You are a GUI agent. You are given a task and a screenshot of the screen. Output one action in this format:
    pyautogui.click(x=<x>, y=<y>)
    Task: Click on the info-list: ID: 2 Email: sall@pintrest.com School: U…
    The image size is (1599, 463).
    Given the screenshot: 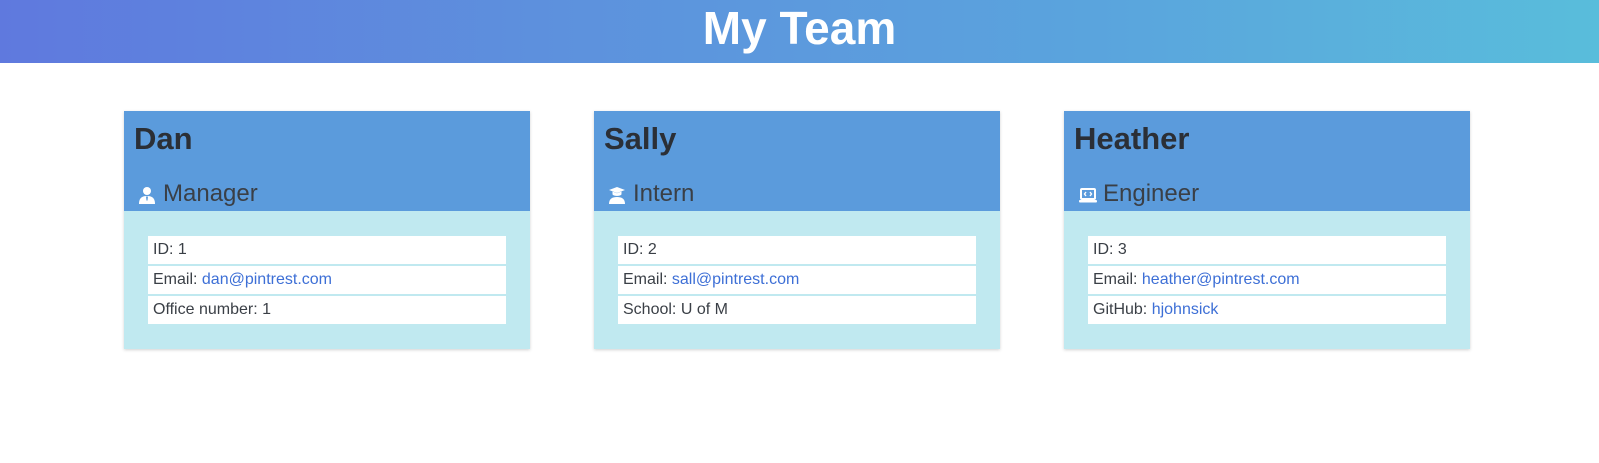 What is the action you would take?
    pyautogui.click(x=797, y=280)
    